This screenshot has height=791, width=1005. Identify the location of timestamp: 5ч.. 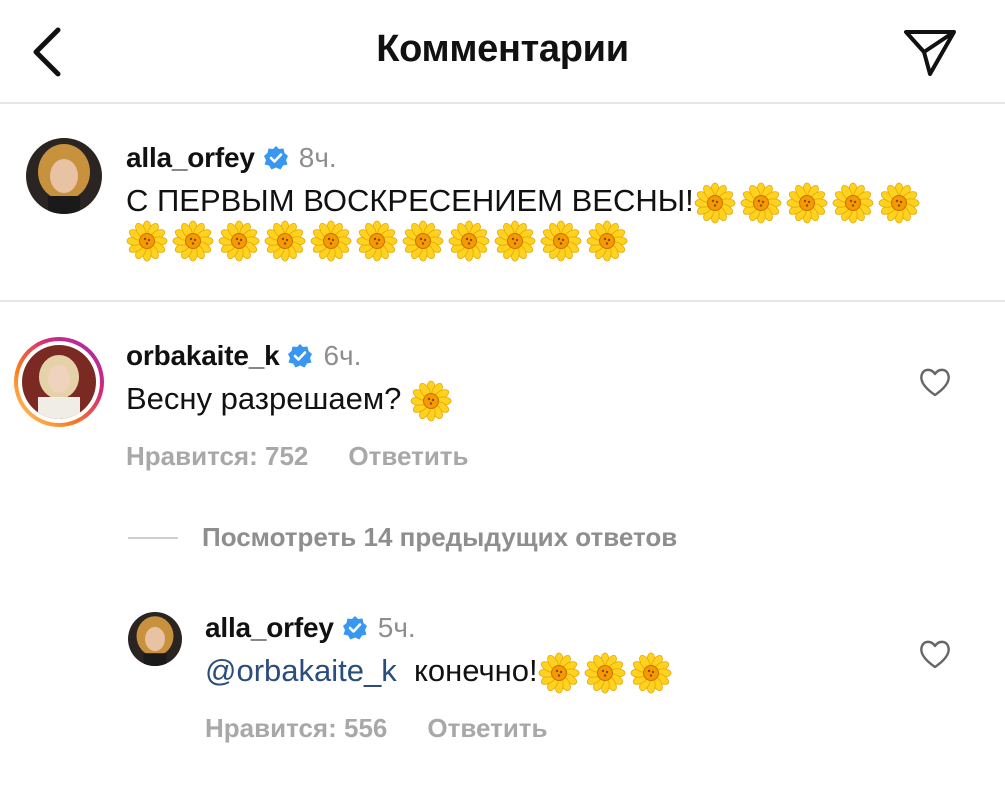
(396, 627).